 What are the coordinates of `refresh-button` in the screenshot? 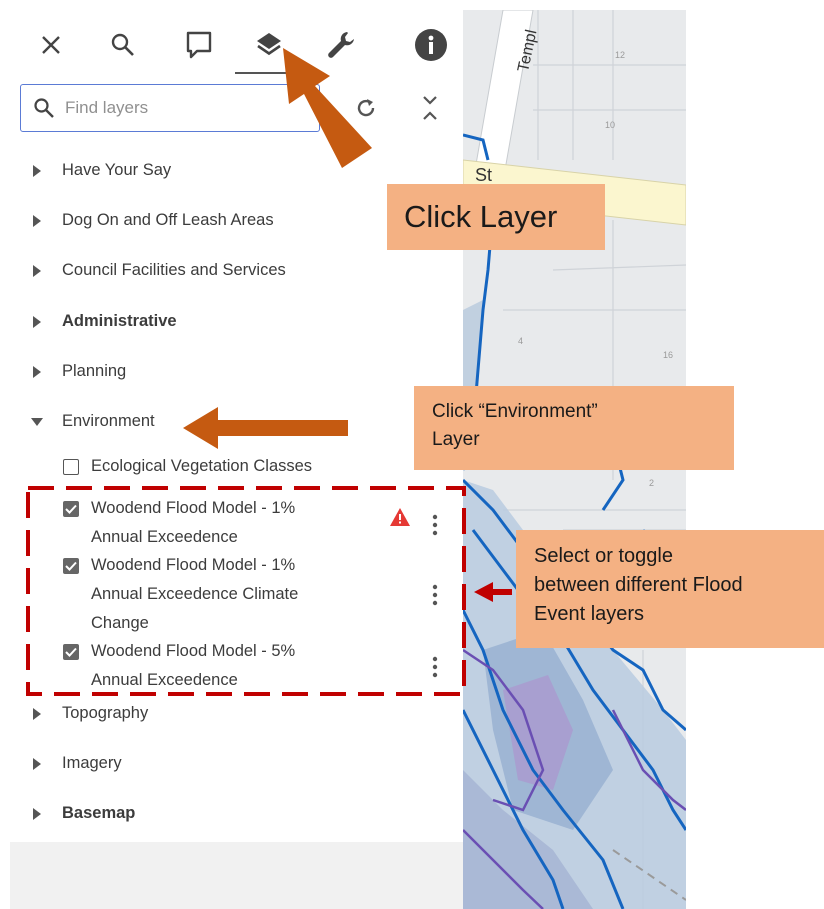 It's located at (366, 108).